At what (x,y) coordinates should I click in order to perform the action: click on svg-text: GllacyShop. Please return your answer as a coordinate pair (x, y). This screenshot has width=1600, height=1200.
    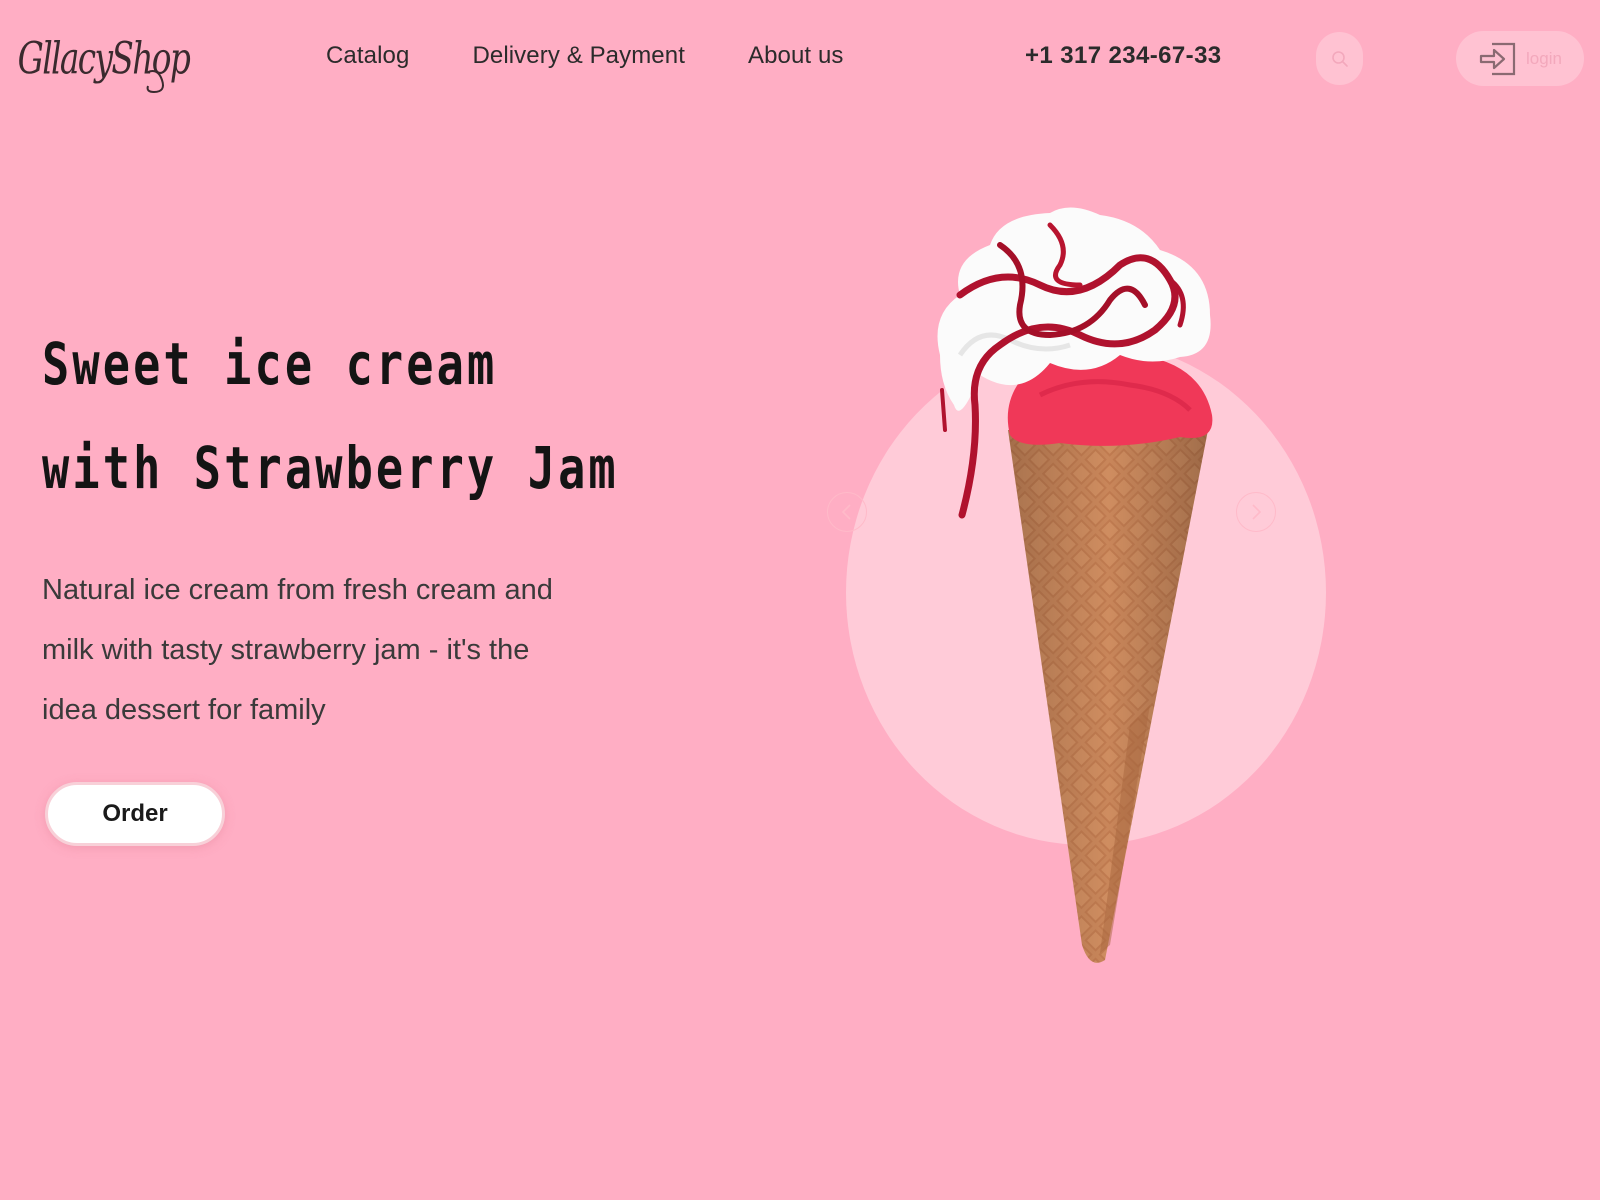
    Looking at the image, I should click on (104, 59).